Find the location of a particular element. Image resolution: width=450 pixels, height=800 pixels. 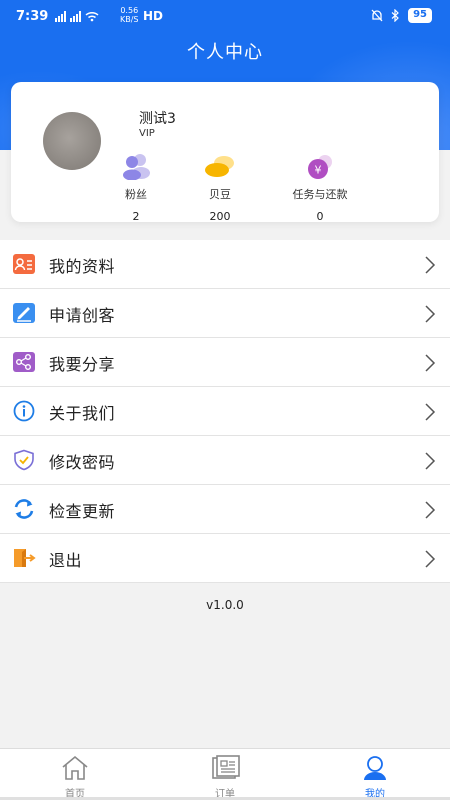

user-icon is located at coordinates (375, 768).